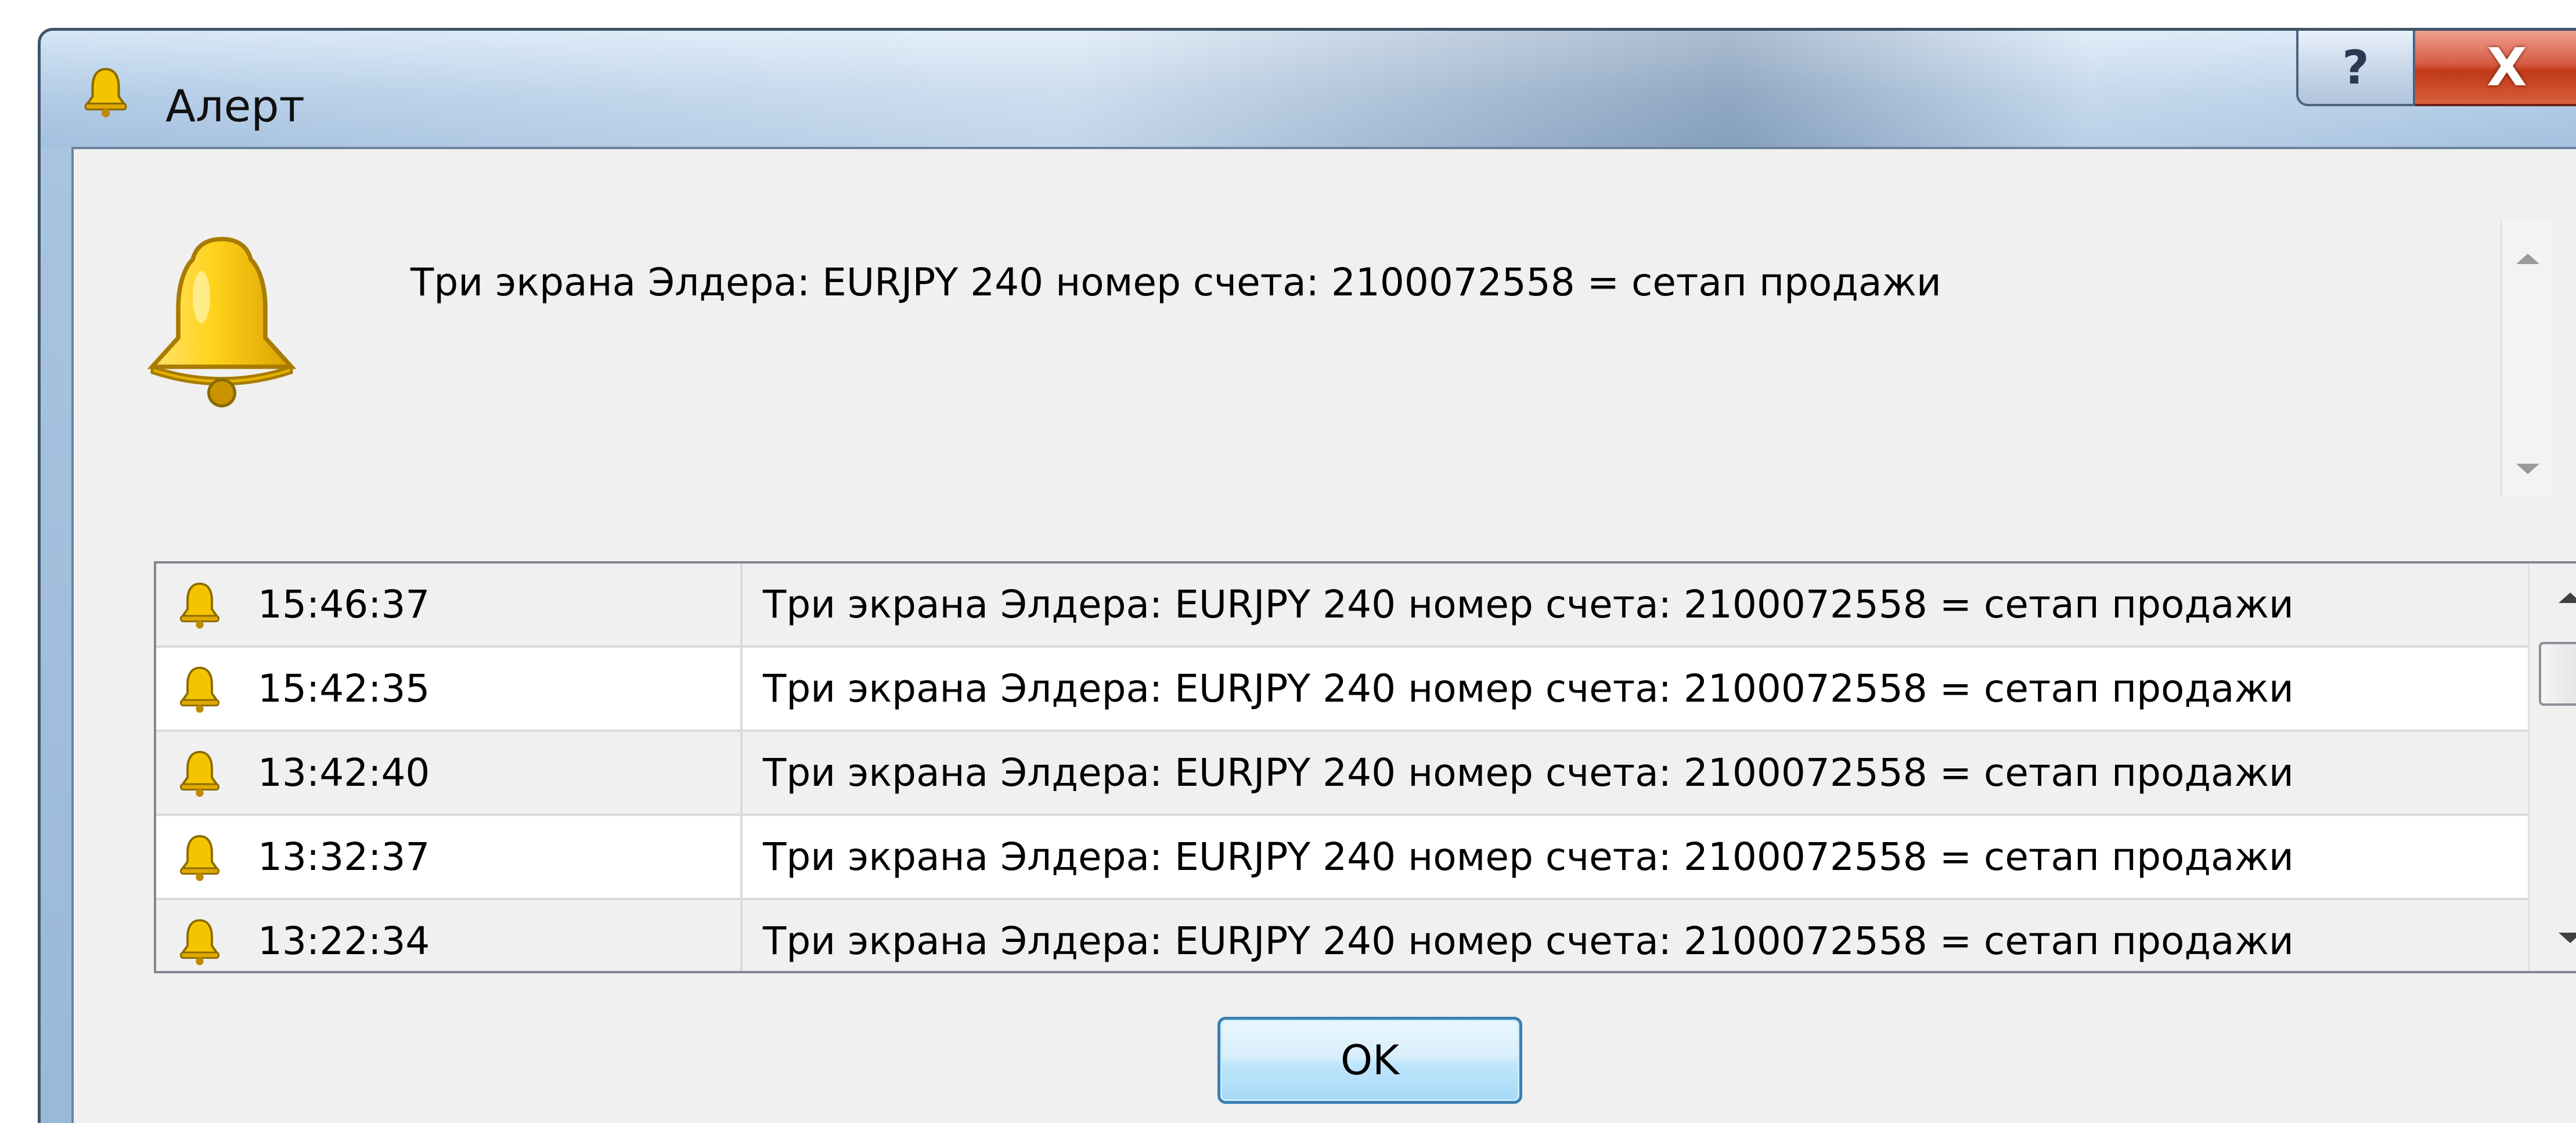 This screenshot has width=2576, height=1123. What do you see at coordinates (344, 688) in the screenshot?
I see `row-time: 15:42:35` at bounding box center [344, 688].